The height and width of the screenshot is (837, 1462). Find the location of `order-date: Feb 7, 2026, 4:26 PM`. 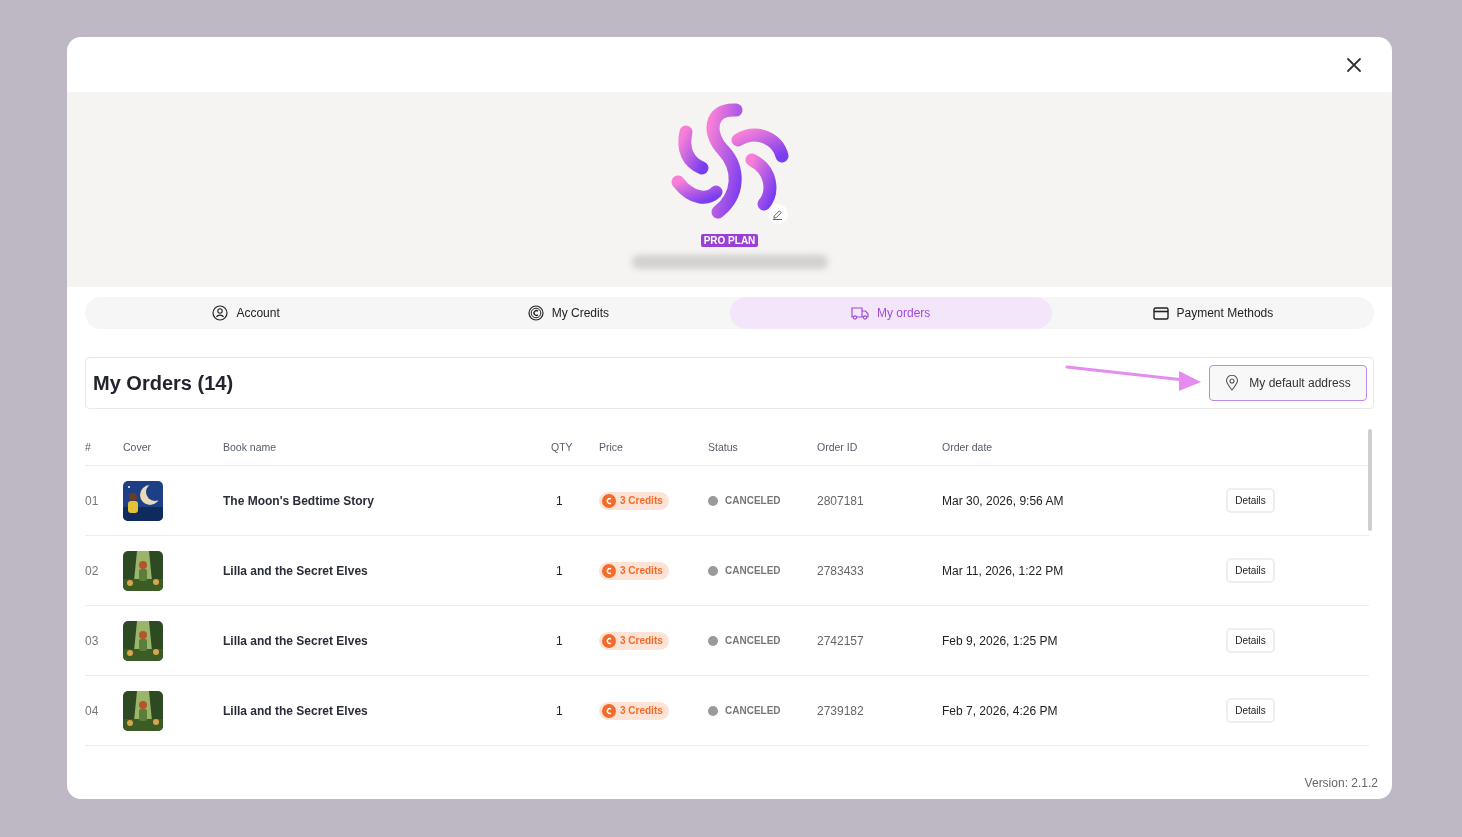

order-date: Feb 7, 2026, 4:26 PM is located at coordinates (1000, 710).